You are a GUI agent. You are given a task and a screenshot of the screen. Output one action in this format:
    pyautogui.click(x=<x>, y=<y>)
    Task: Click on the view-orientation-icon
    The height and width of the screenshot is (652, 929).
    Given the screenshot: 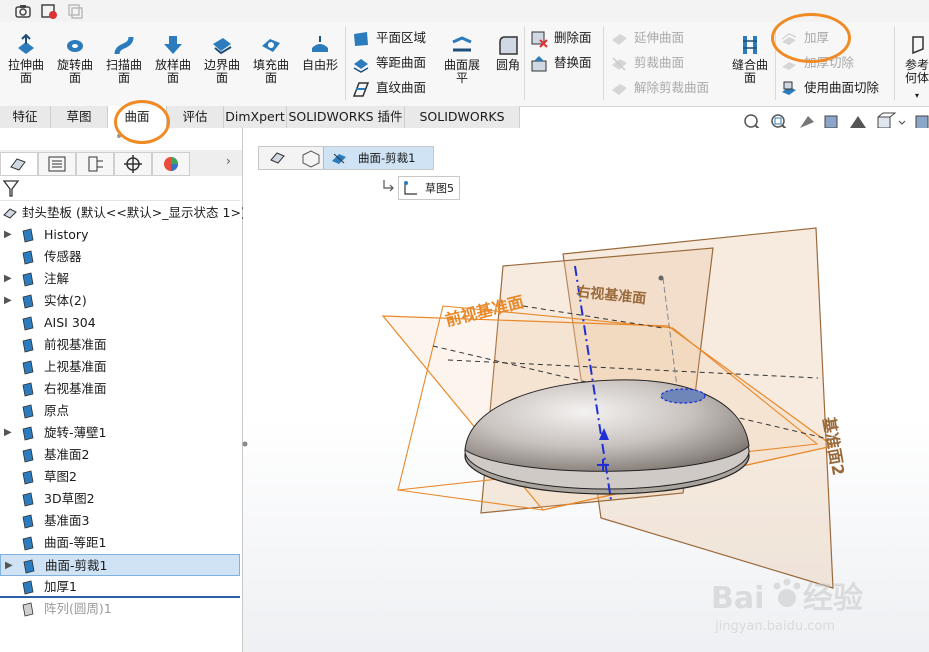 What is the action you would take?
    pyautogui.click(x=887, y=120)
    